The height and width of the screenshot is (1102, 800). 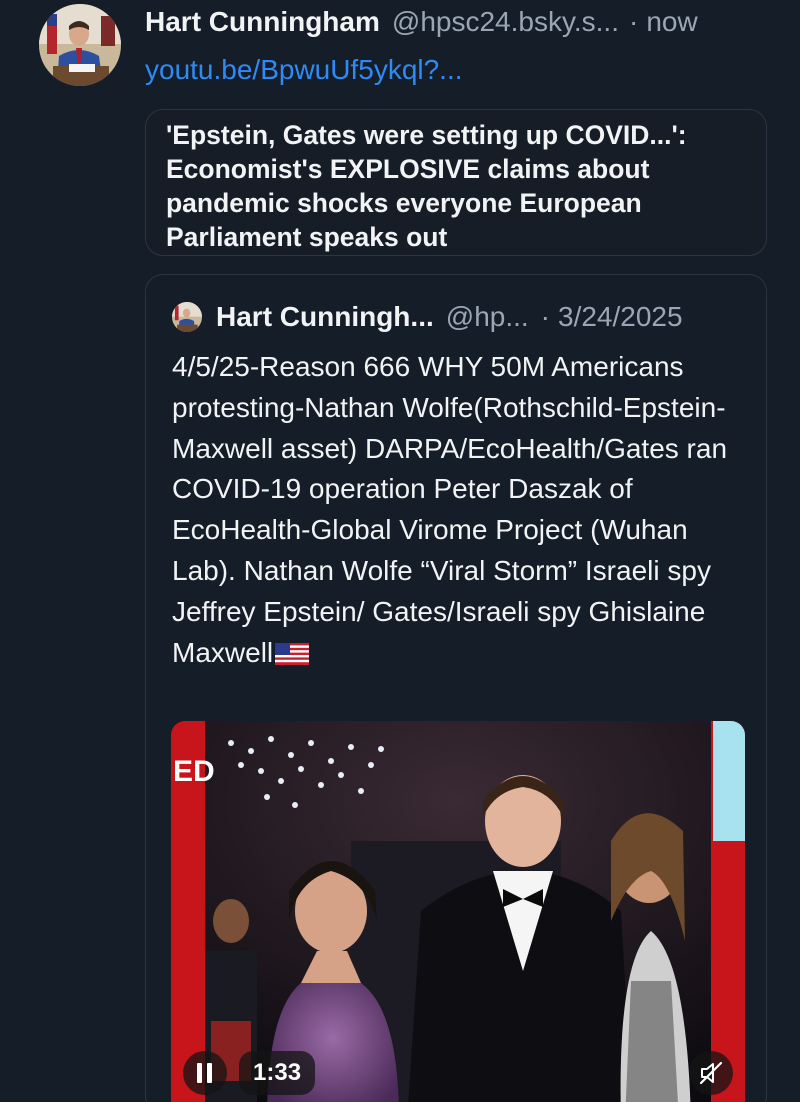 I want to click on muted-speaker-icon, so click(x=711, y=1073).